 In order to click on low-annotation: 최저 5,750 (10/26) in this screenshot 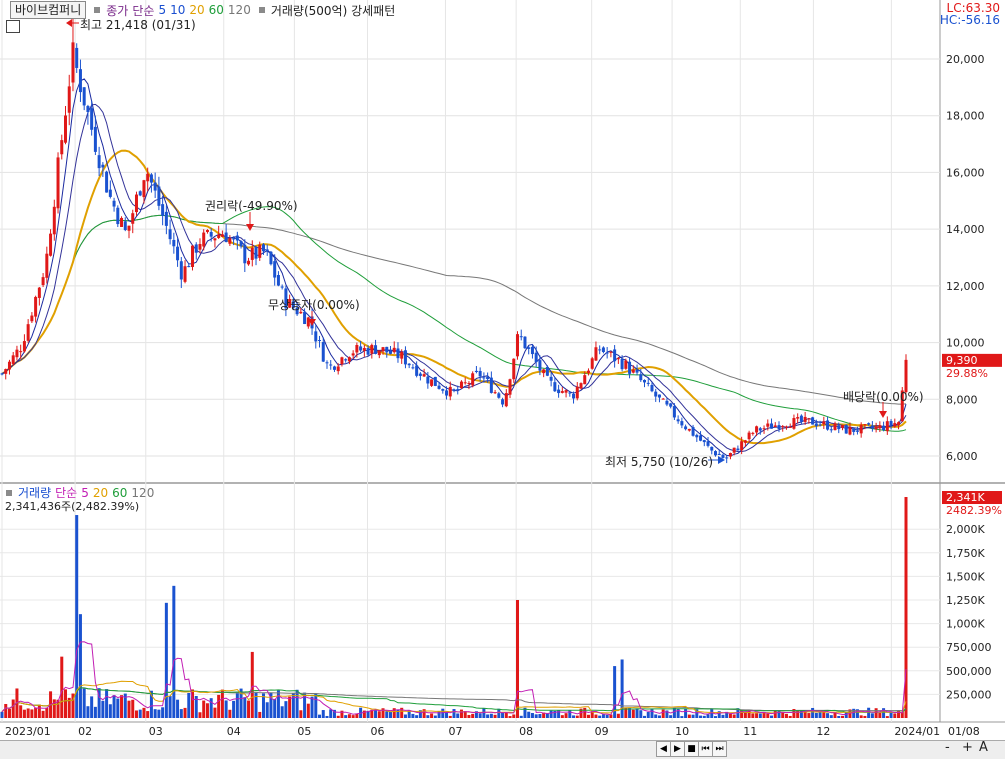, I will do `click(659, 462)`.